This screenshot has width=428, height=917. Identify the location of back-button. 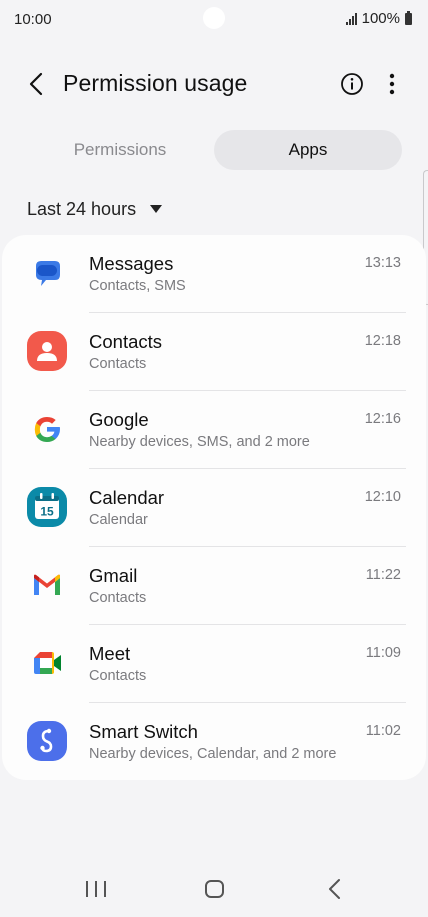
(36, 84).